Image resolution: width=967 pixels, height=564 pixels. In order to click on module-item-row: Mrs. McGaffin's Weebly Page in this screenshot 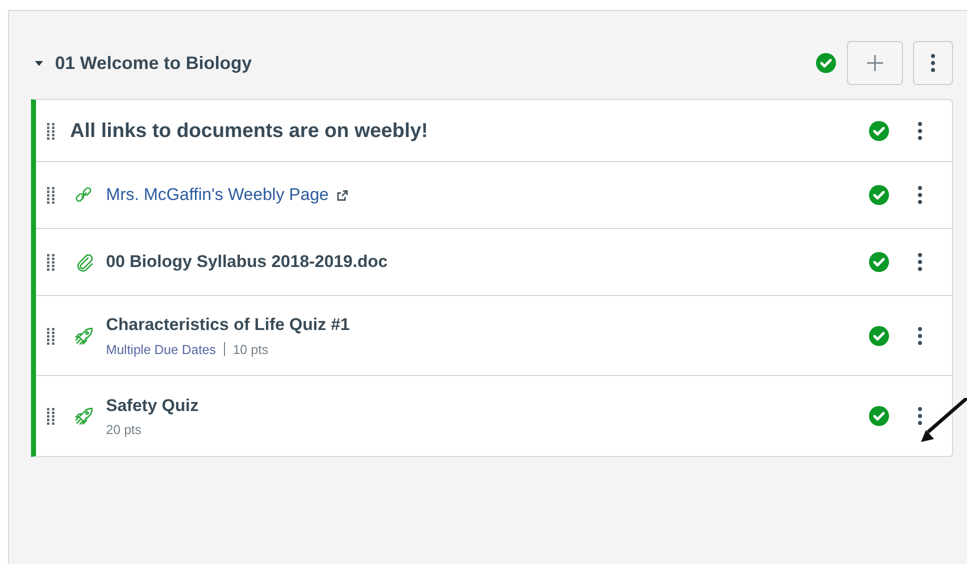, I will do `click(494, 195)`.